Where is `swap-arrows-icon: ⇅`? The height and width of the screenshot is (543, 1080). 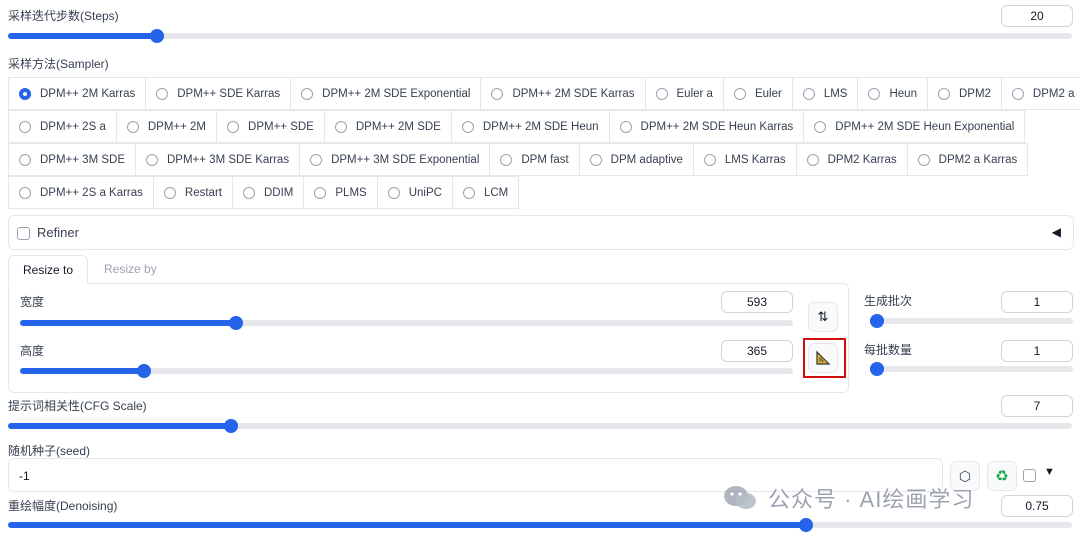
swap-arrows-icon: ⇅ is located at coordinates (823, 316).